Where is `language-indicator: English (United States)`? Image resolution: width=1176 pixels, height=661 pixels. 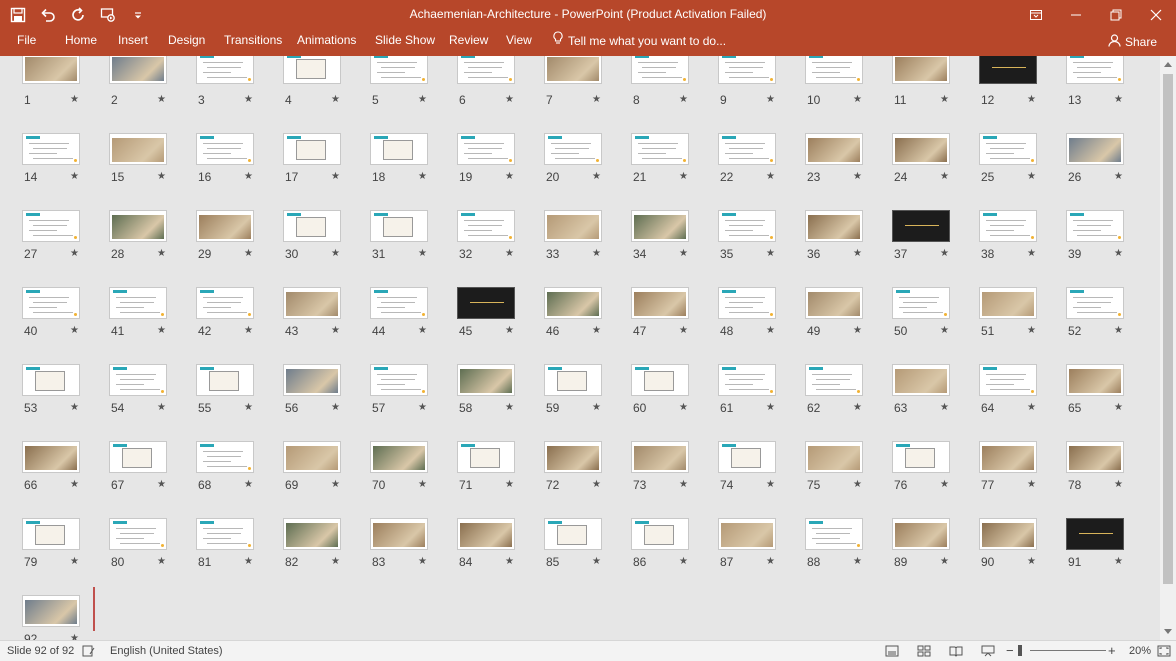
language-indicator: English (United States) is located at coordinates (166, 651).